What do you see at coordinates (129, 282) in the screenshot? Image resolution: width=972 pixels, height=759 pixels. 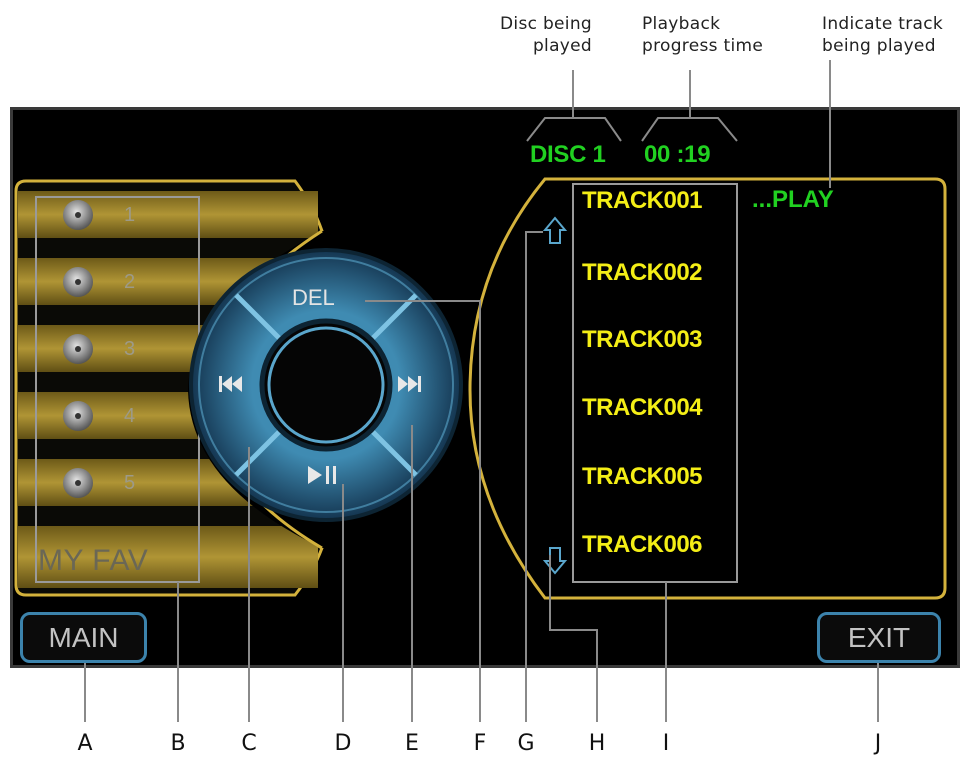 I see `fav-item-2: 2` at bounding box center [129, 282].